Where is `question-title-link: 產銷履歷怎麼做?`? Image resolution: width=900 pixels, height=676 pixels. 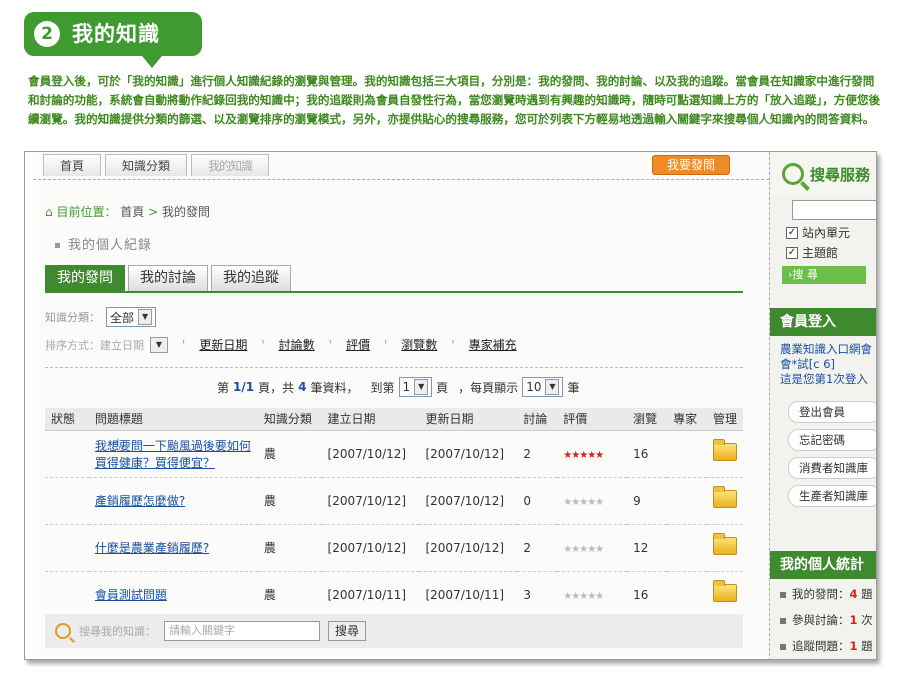 question-title-link: 產銷履歷怎麼做? is located at coordinates (140, 501).